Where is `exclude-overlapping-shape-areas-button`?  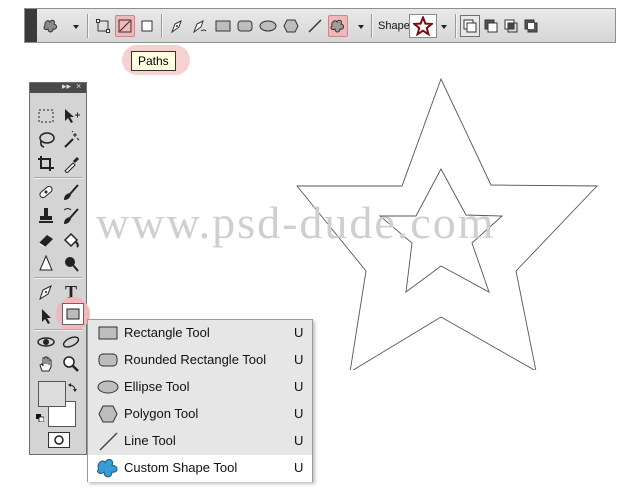 exclude-overlapping-shape-areas-button is located at coordinates (531, 26).